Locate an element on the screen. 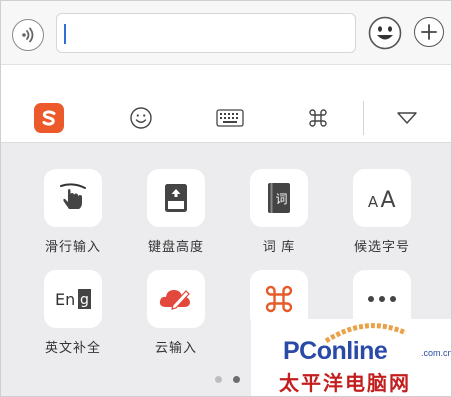 This screenshot has width=452, height=397. cloud-pen-icon is located at coordinates (174, 300).